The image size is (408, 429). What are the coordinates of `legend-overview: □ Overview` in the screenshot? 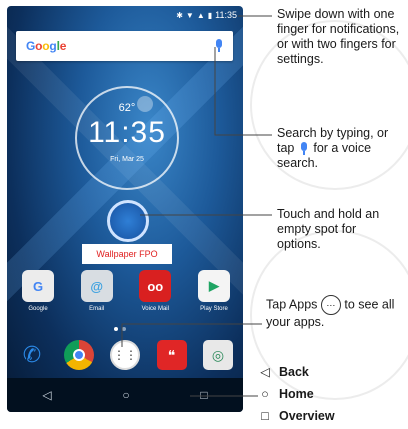 It's located at (296, 416).